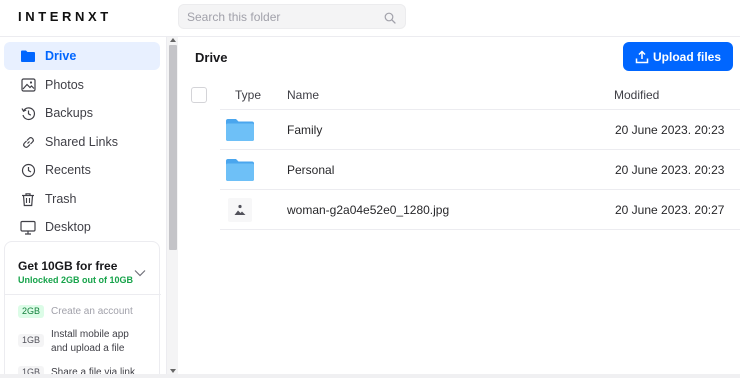  I want to click on search-box, so click(292, 16).